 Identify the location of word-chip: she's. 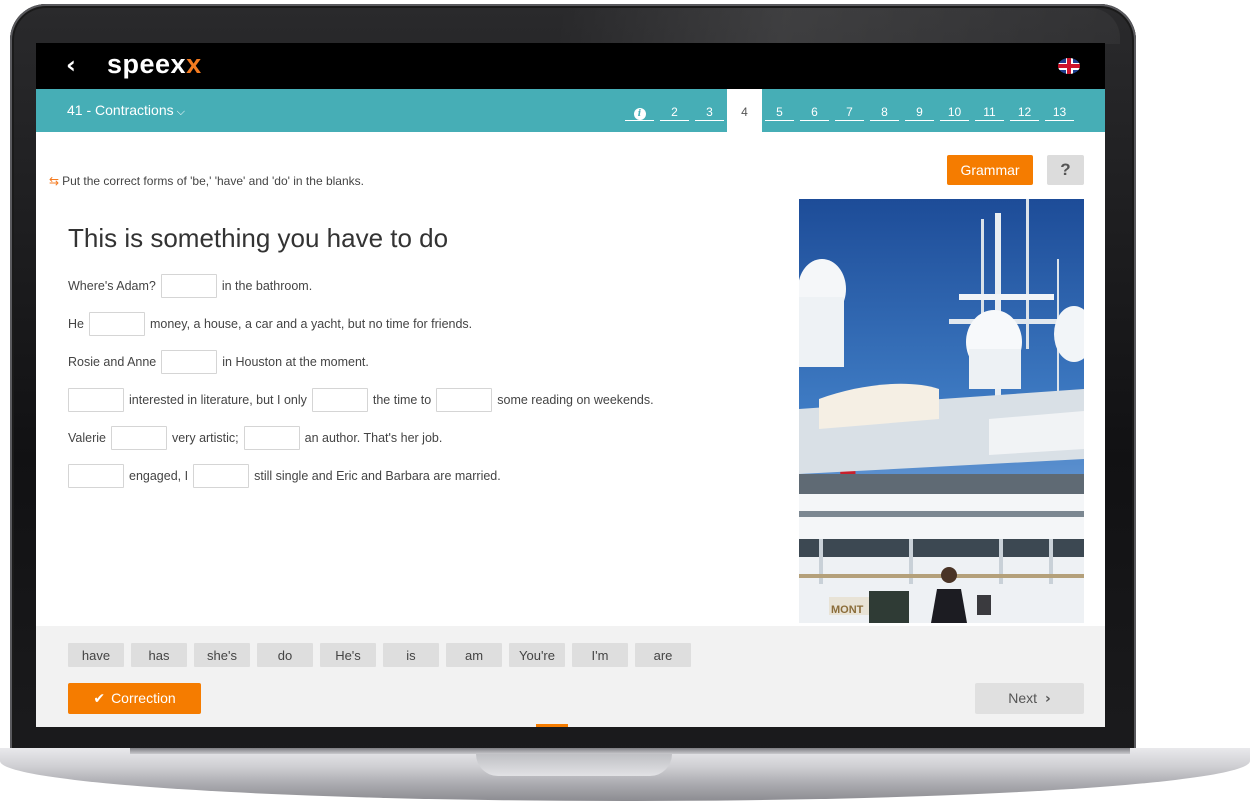
(222, 655).